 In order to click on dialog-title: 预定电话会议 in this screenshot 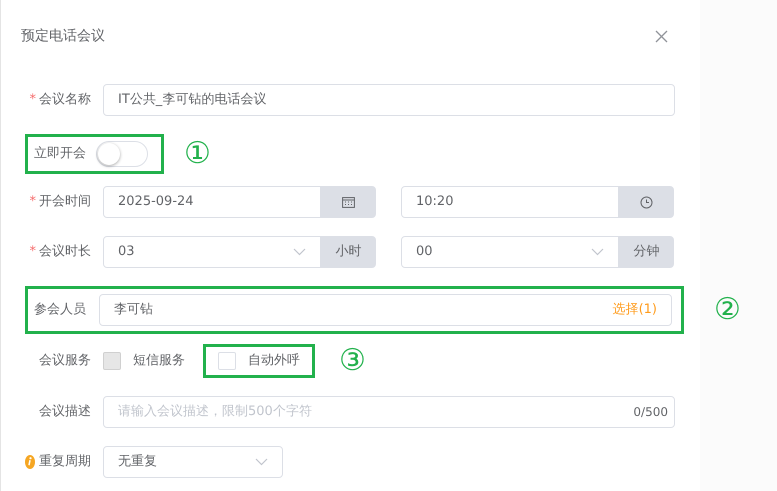, I will do `click(63, 36)`.